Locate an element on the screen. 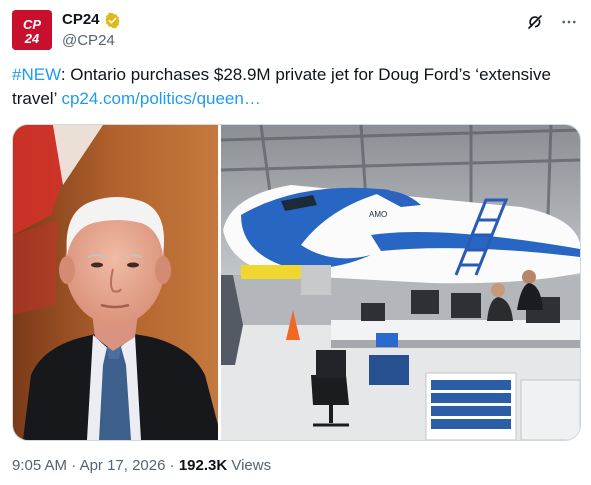 This screenshot has width=591, height=485. verified-badge-icon is located at coordinates (112, 20).